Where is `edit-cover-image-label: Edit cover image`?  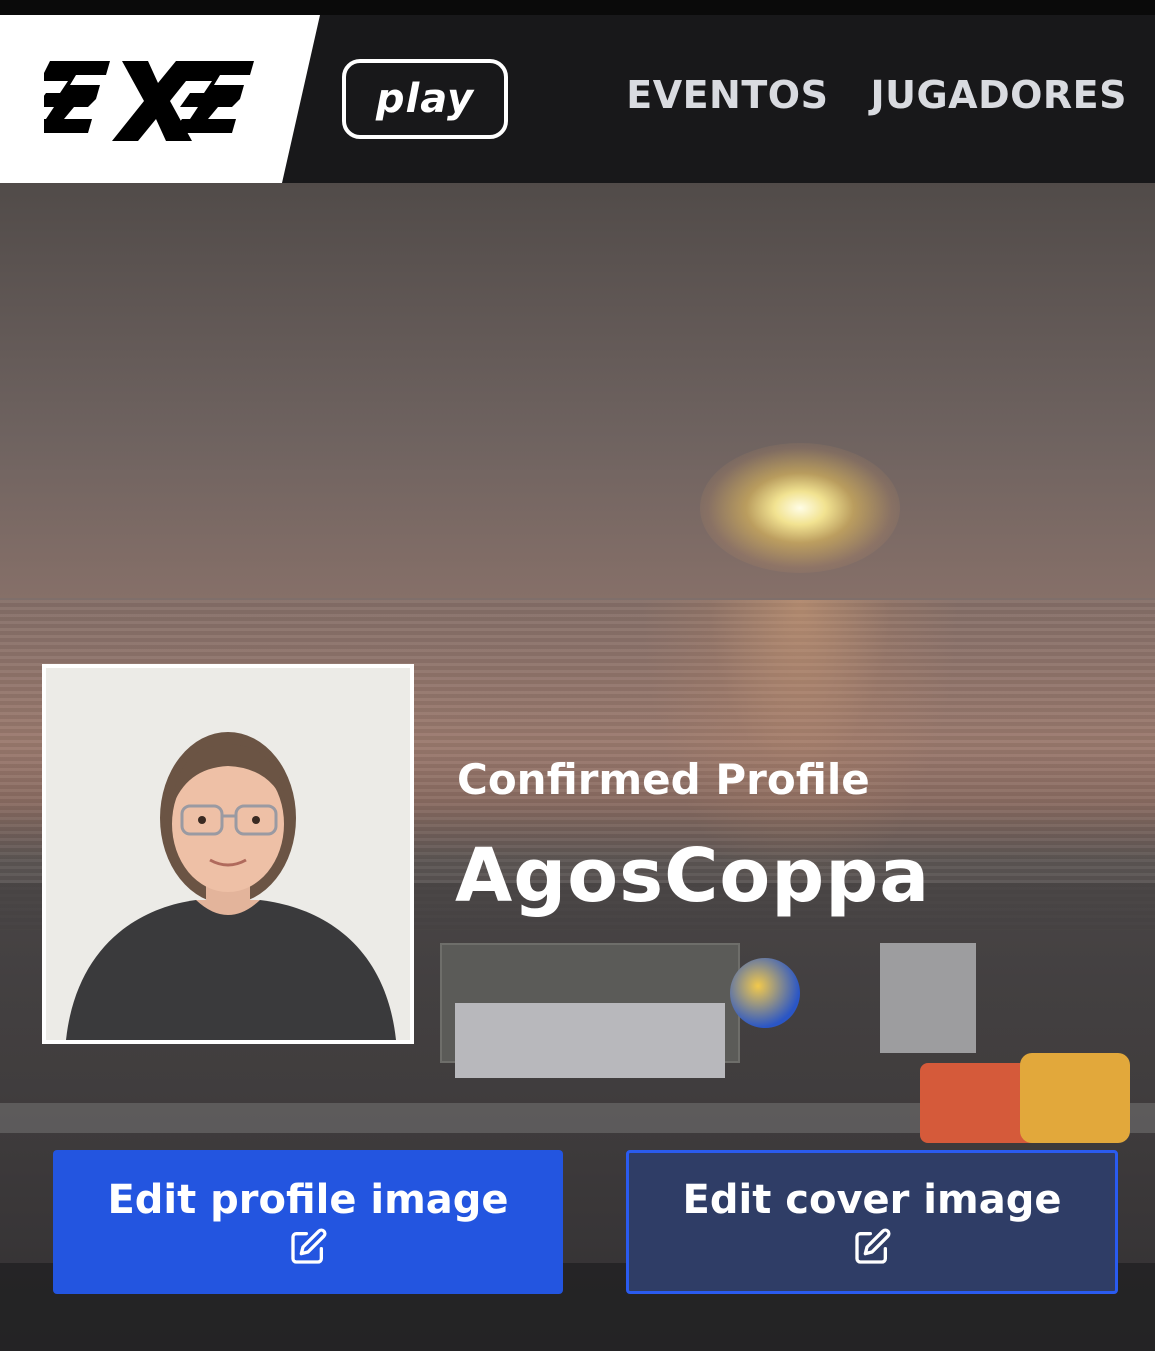
edit-cover-image-label: Edit cover image is located at coordinates (872, 1200).